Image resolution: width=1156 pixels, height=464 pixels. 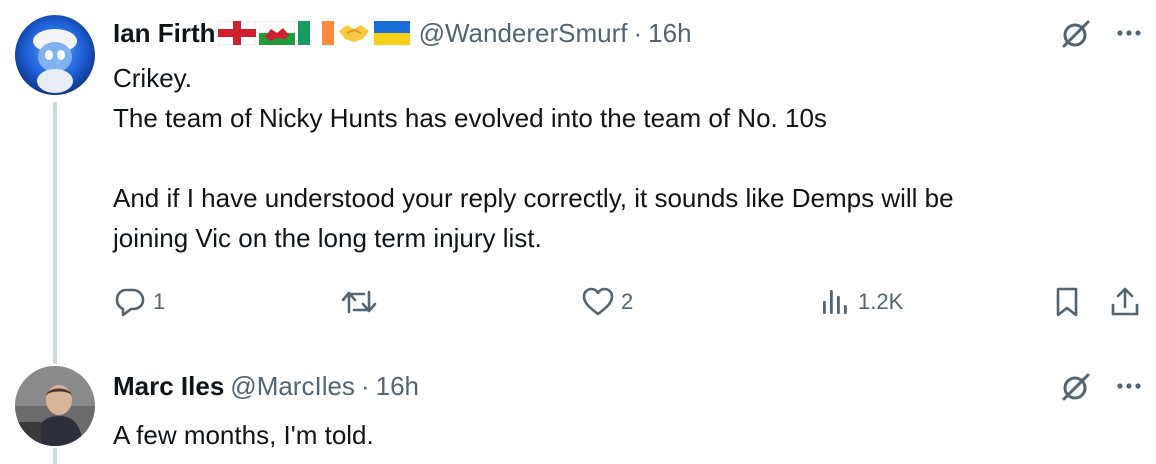 What do you see at coordinates (523, 33) in the screenshot?
I see `handle: @WandererSmurf` at bounding box center [523, 33].